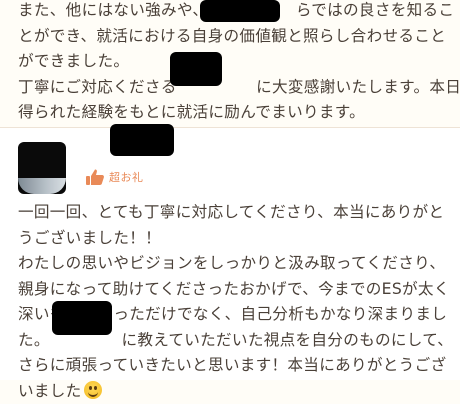  Describe the element at coordinates (233, 37) in the screenshot. I see `review-line: とができ、就活における自身の価値観と照らし合わせること` at that location.